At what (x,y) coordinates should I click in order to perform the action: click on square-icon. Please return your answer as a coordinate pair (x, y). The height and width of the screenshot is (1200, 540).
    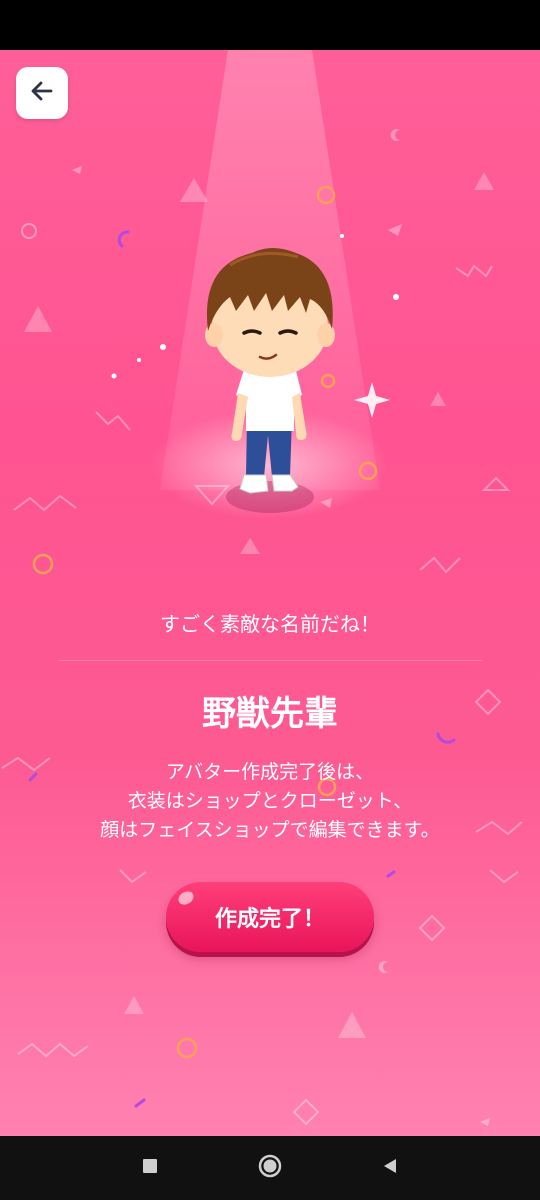
    Looking at the image, I should click on (150, 1168).